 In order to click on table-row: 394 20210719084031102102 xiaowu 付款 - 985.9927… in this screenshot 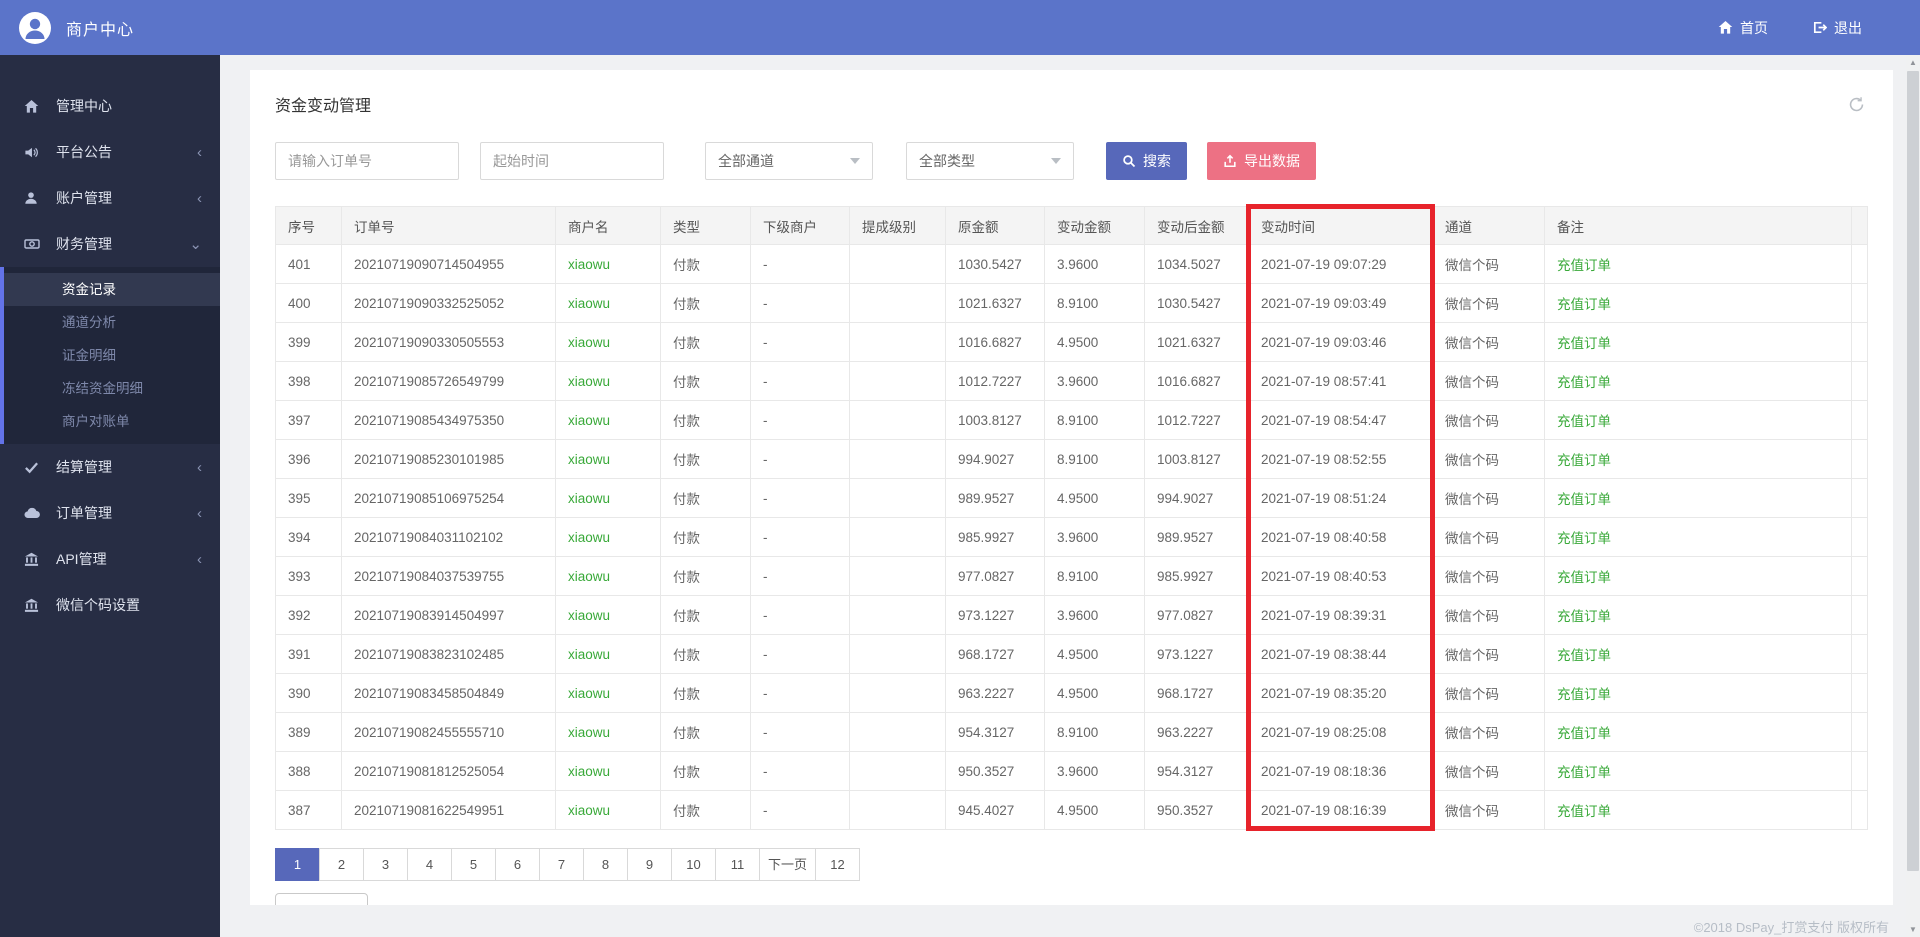, I will do `click(1071, 537)`.